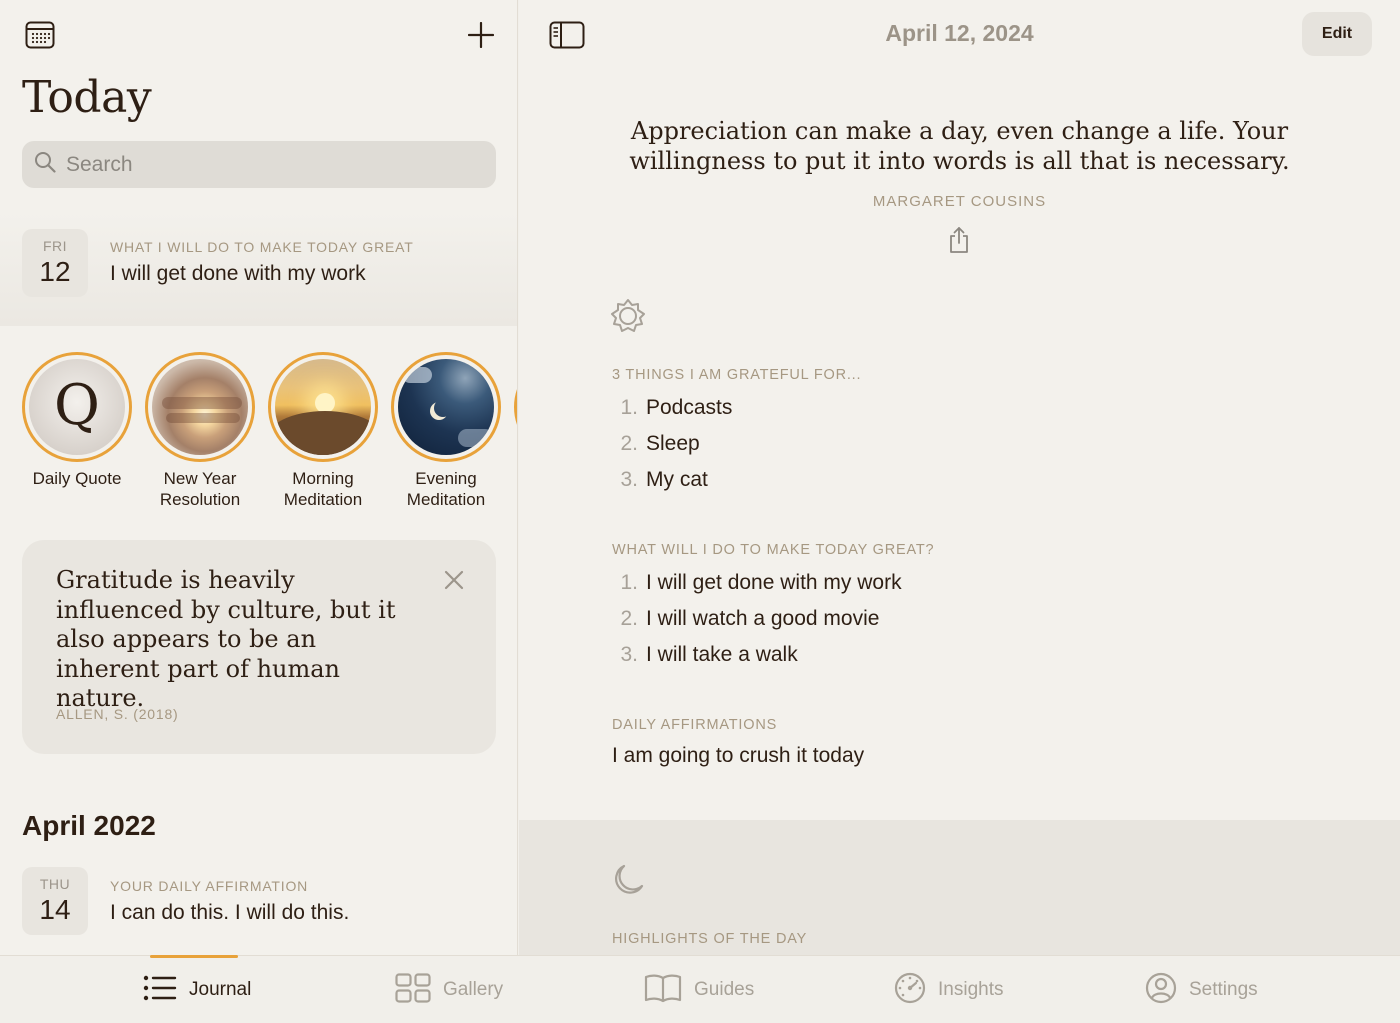 This screenshot has height=1023, width=1400. What do you see at coordinates (1161, 990) in the screenshot?
I see `person-circle-icon` at bounding box center [1161, 990].